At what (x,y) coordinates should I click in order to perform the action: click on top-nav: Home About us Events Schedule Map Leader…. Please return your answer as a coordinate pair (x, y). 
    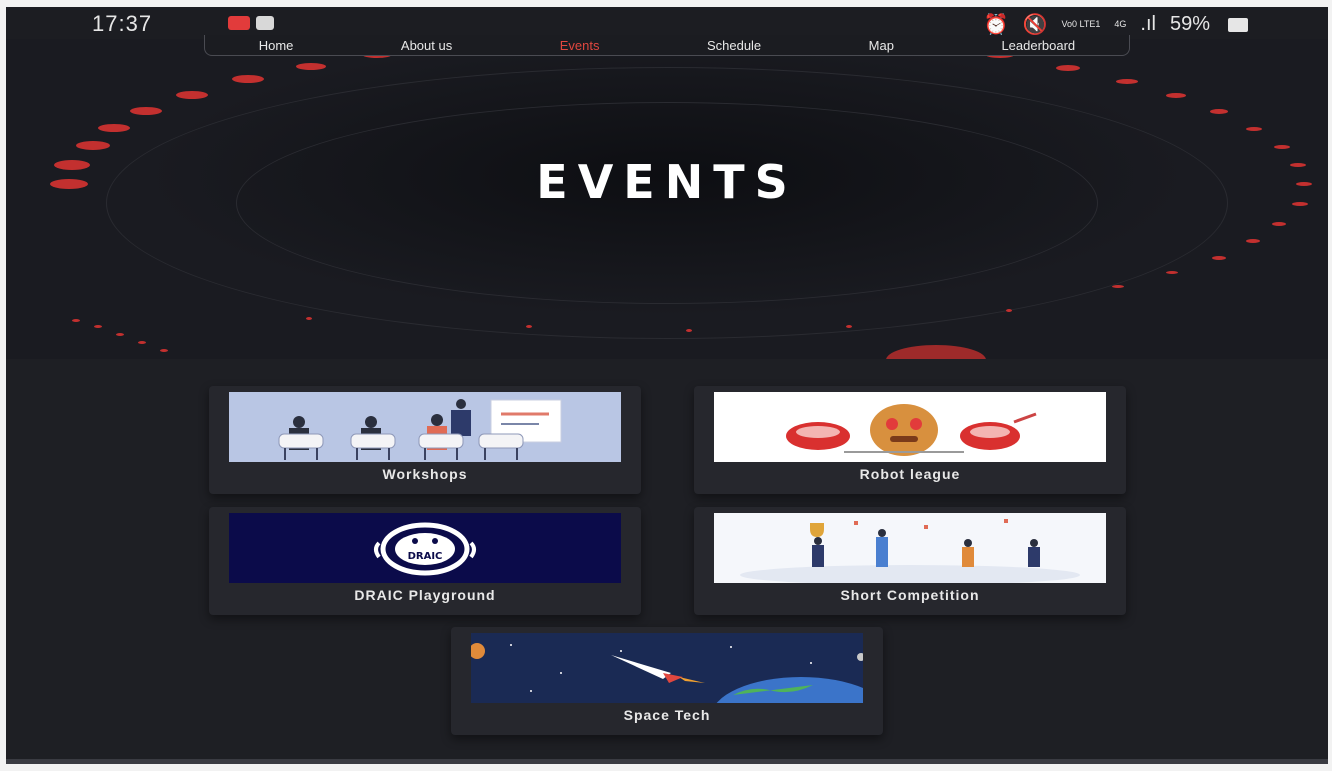
    Looking at the image, I should click on (667, 45).